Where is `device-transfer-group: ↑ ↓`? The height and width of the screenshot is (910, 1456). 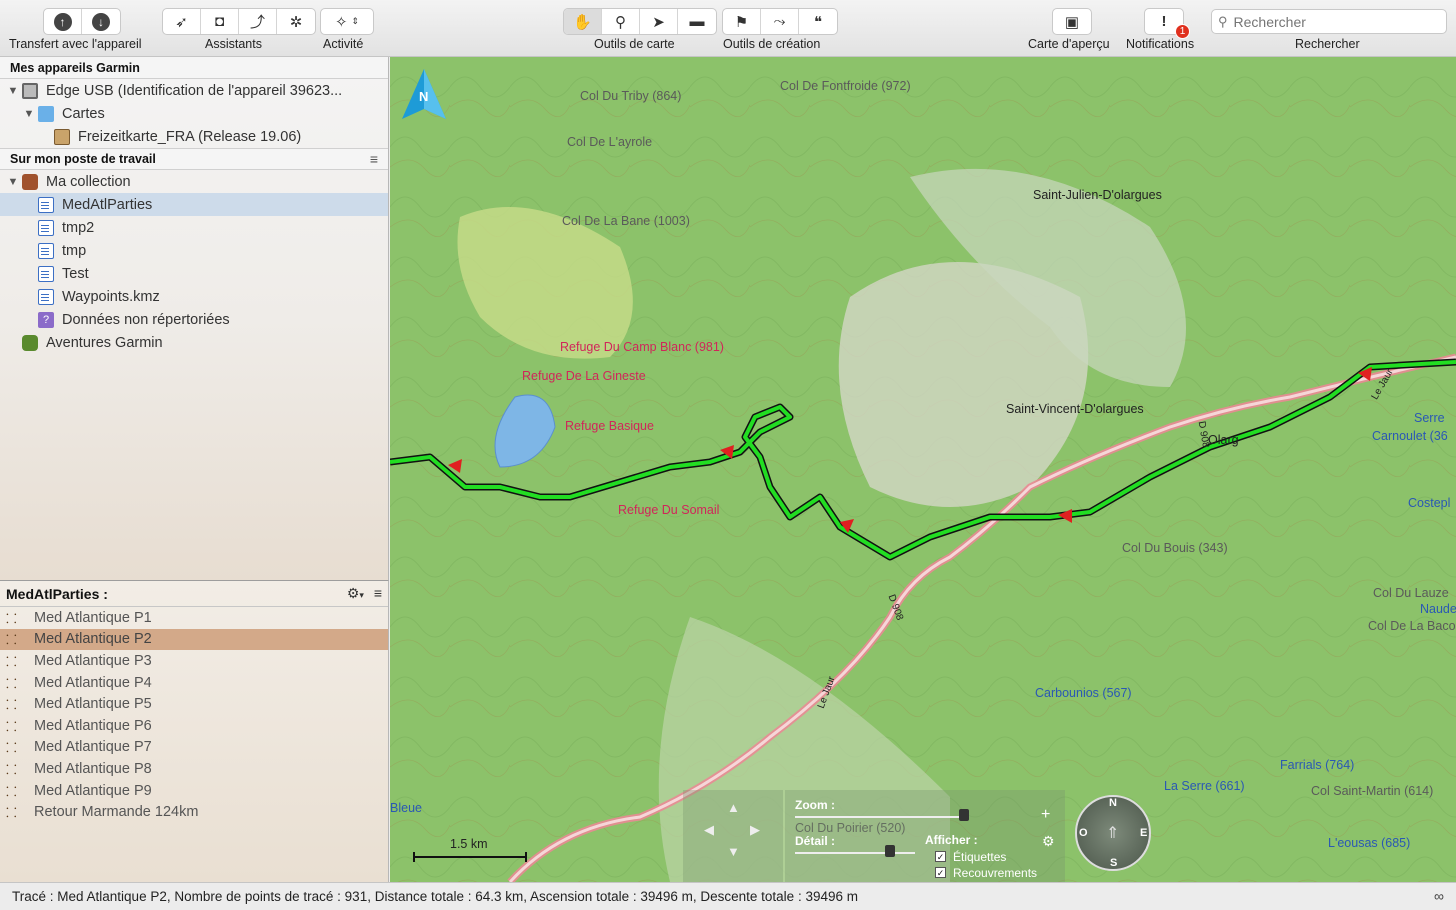
device-transfer-group: ↑ ↓ is located at coordinates (82, 21).